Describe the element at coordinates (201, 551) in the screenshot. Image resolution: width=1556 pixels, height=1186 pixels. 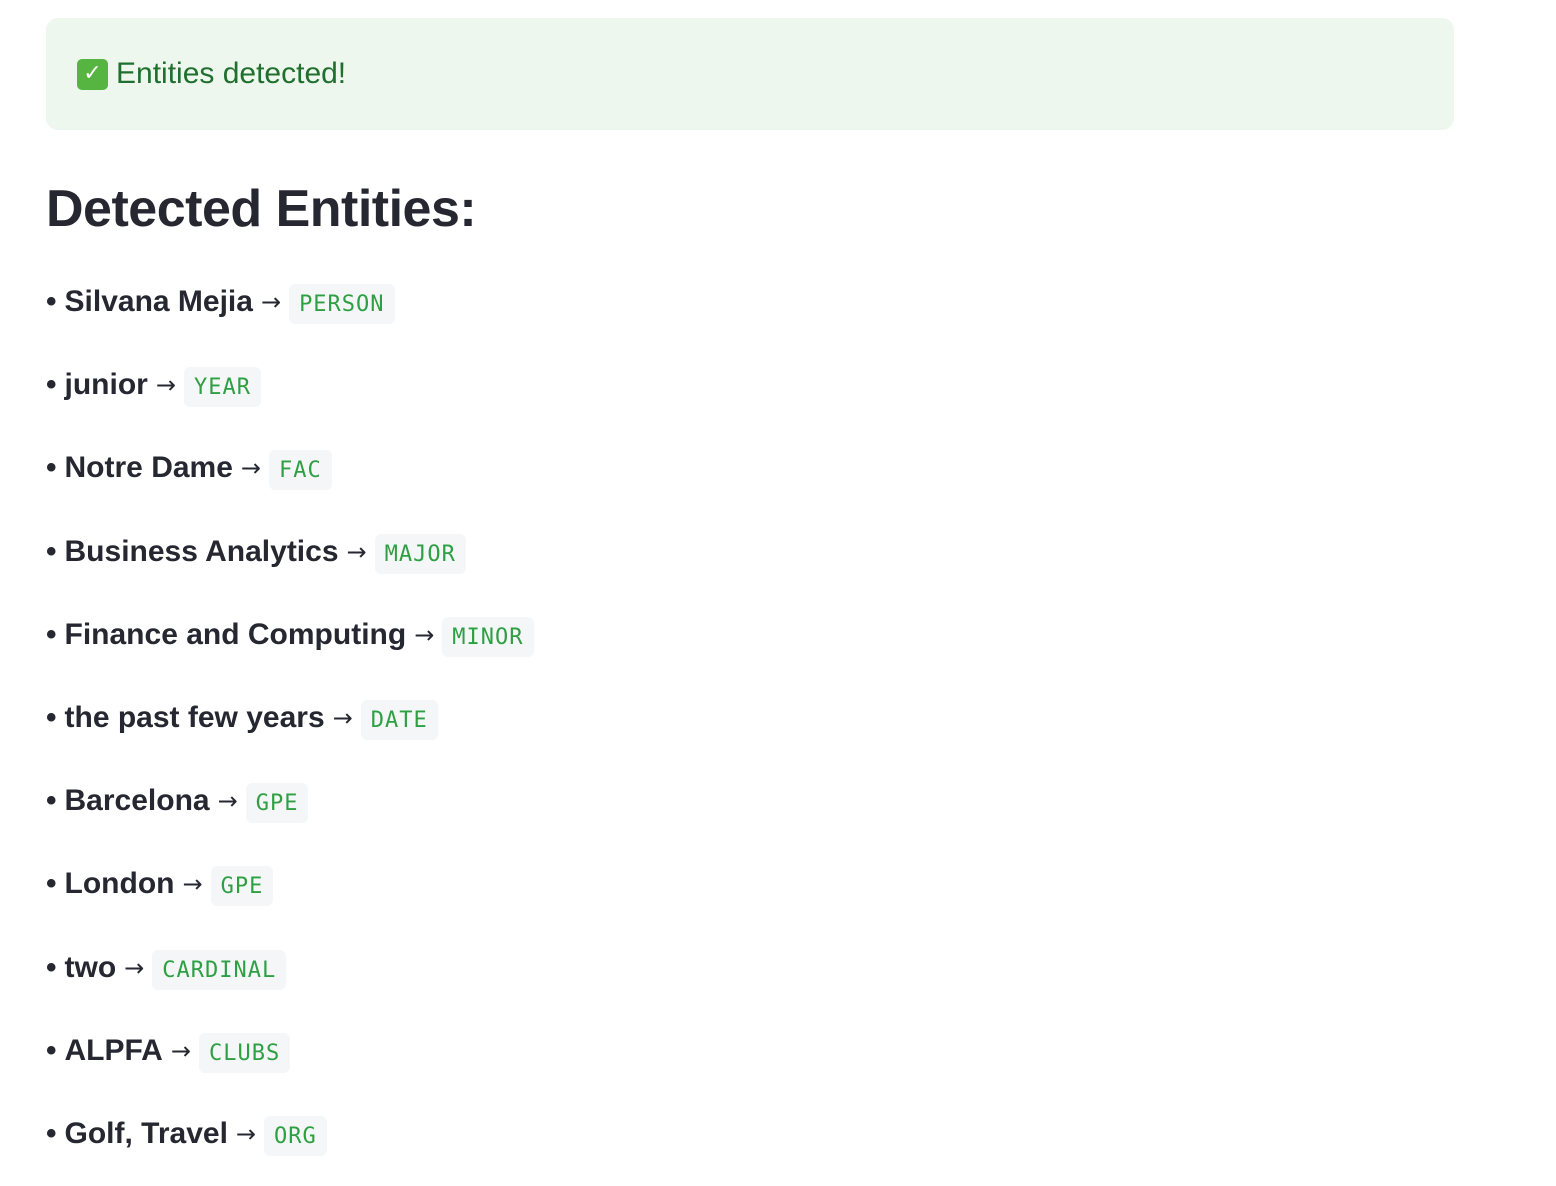
I see `entity-text: Business Analytics` at that location.